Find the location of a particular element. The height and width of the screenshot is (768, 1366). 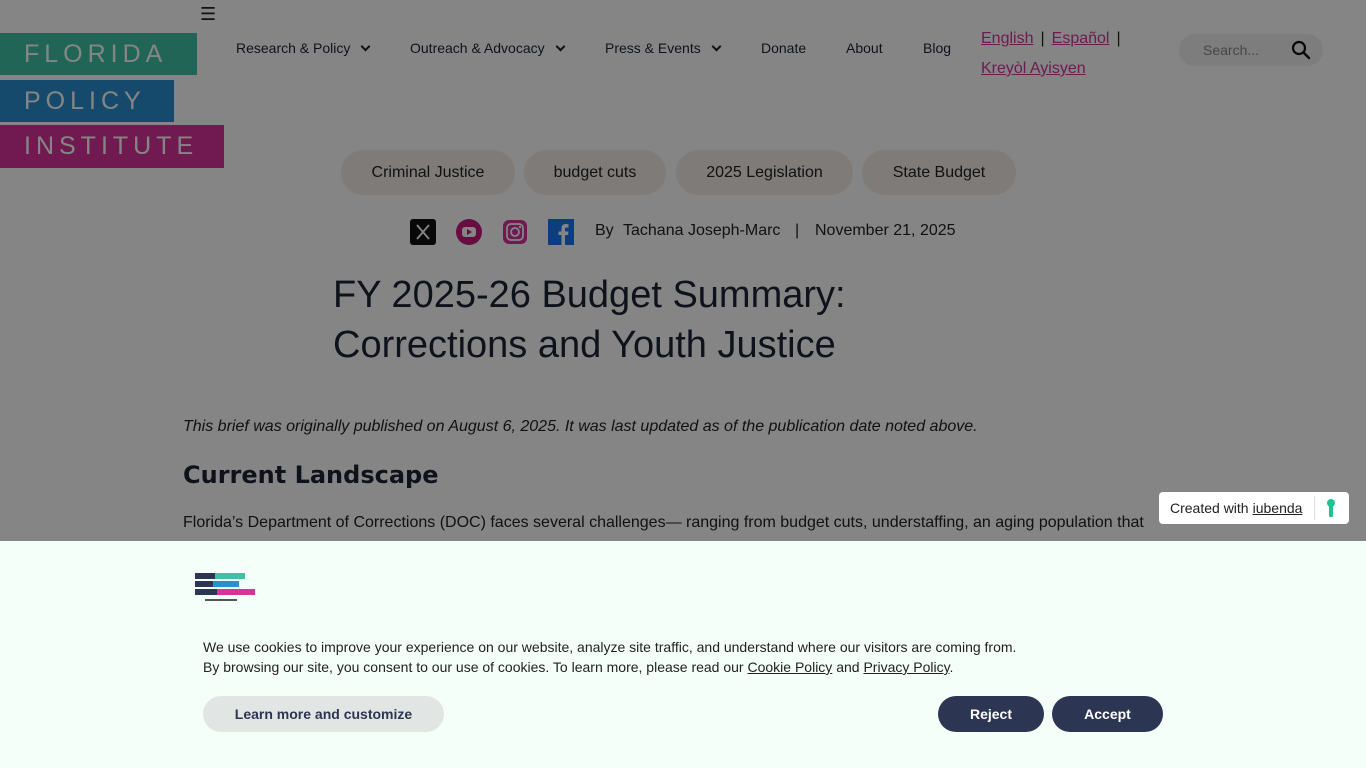

iubenda-icon is located at coordinates (1331, 508).